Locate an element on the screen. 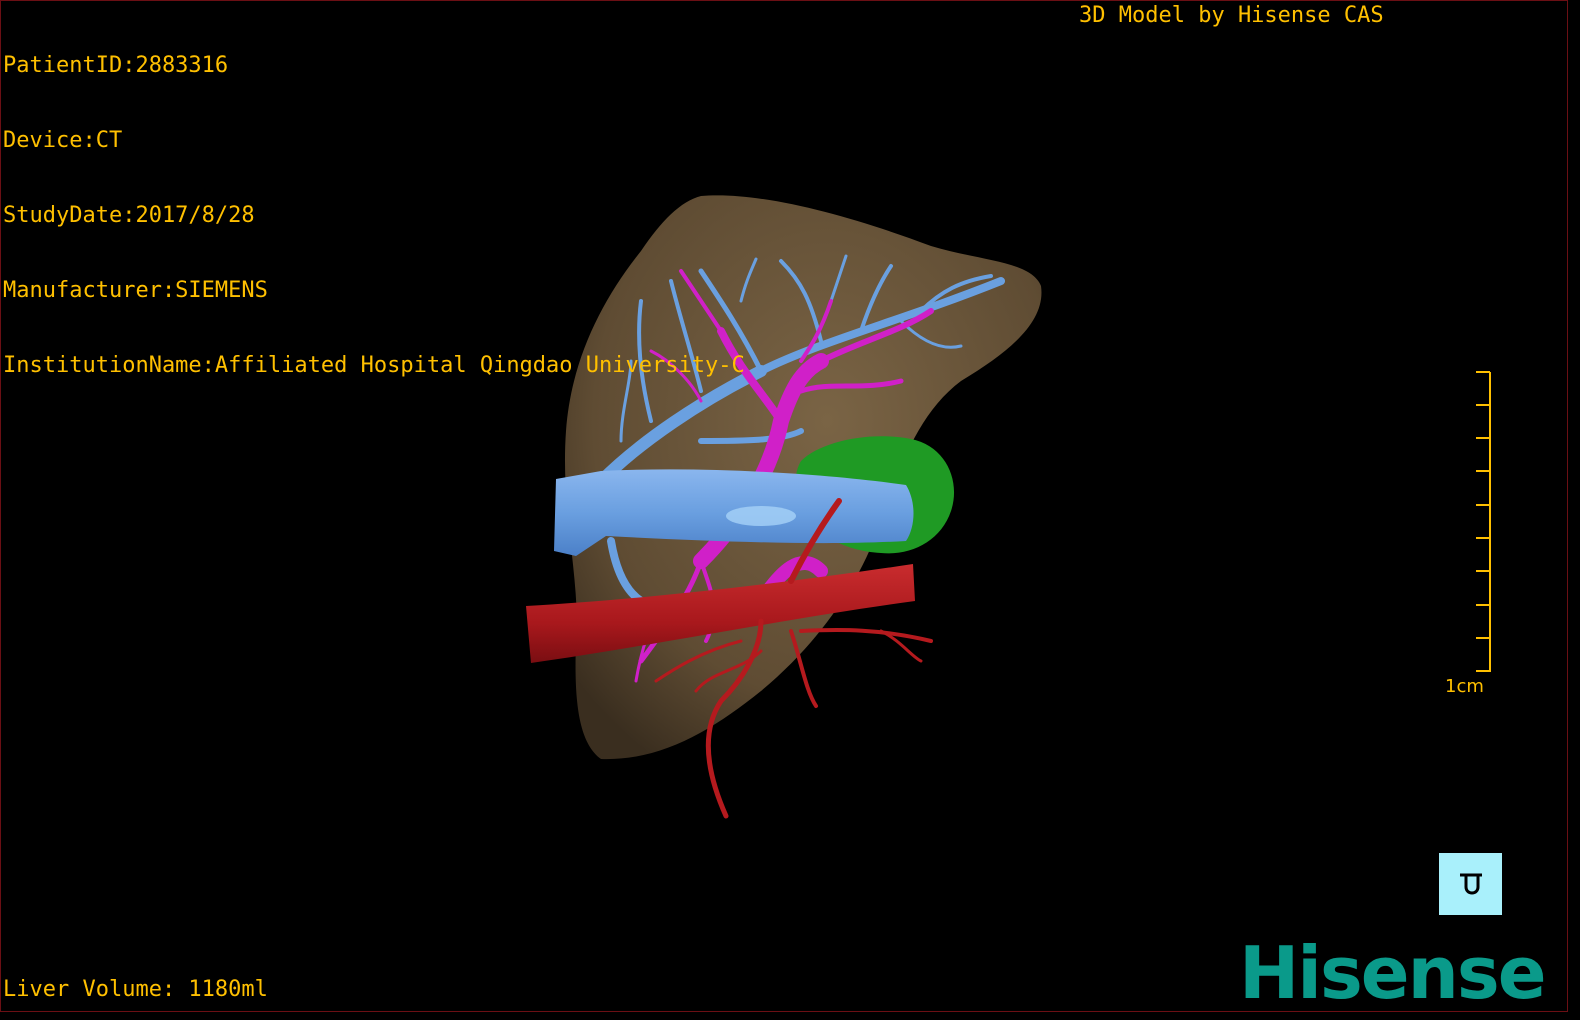 The width and height of the screenshot is (1580, 1020). study-date: StudyDate:2017/8/28 is located at coordinates (129, 215).